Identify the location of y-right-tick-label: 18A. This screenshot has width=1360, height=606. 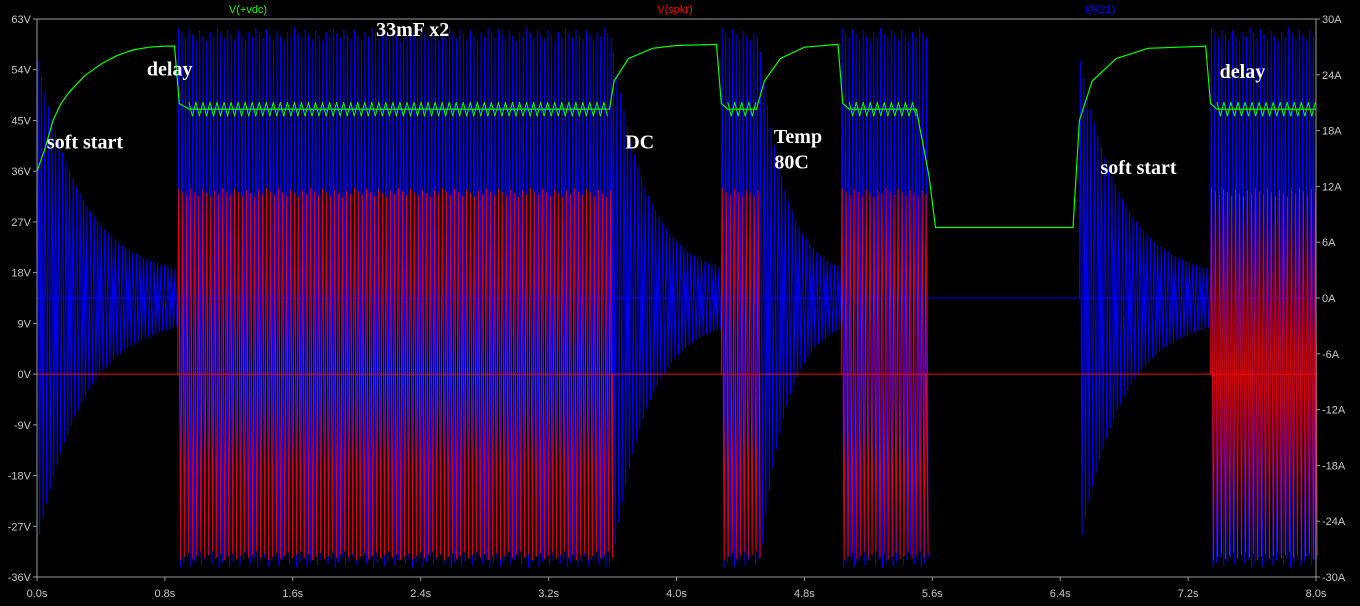
(1332, 132).